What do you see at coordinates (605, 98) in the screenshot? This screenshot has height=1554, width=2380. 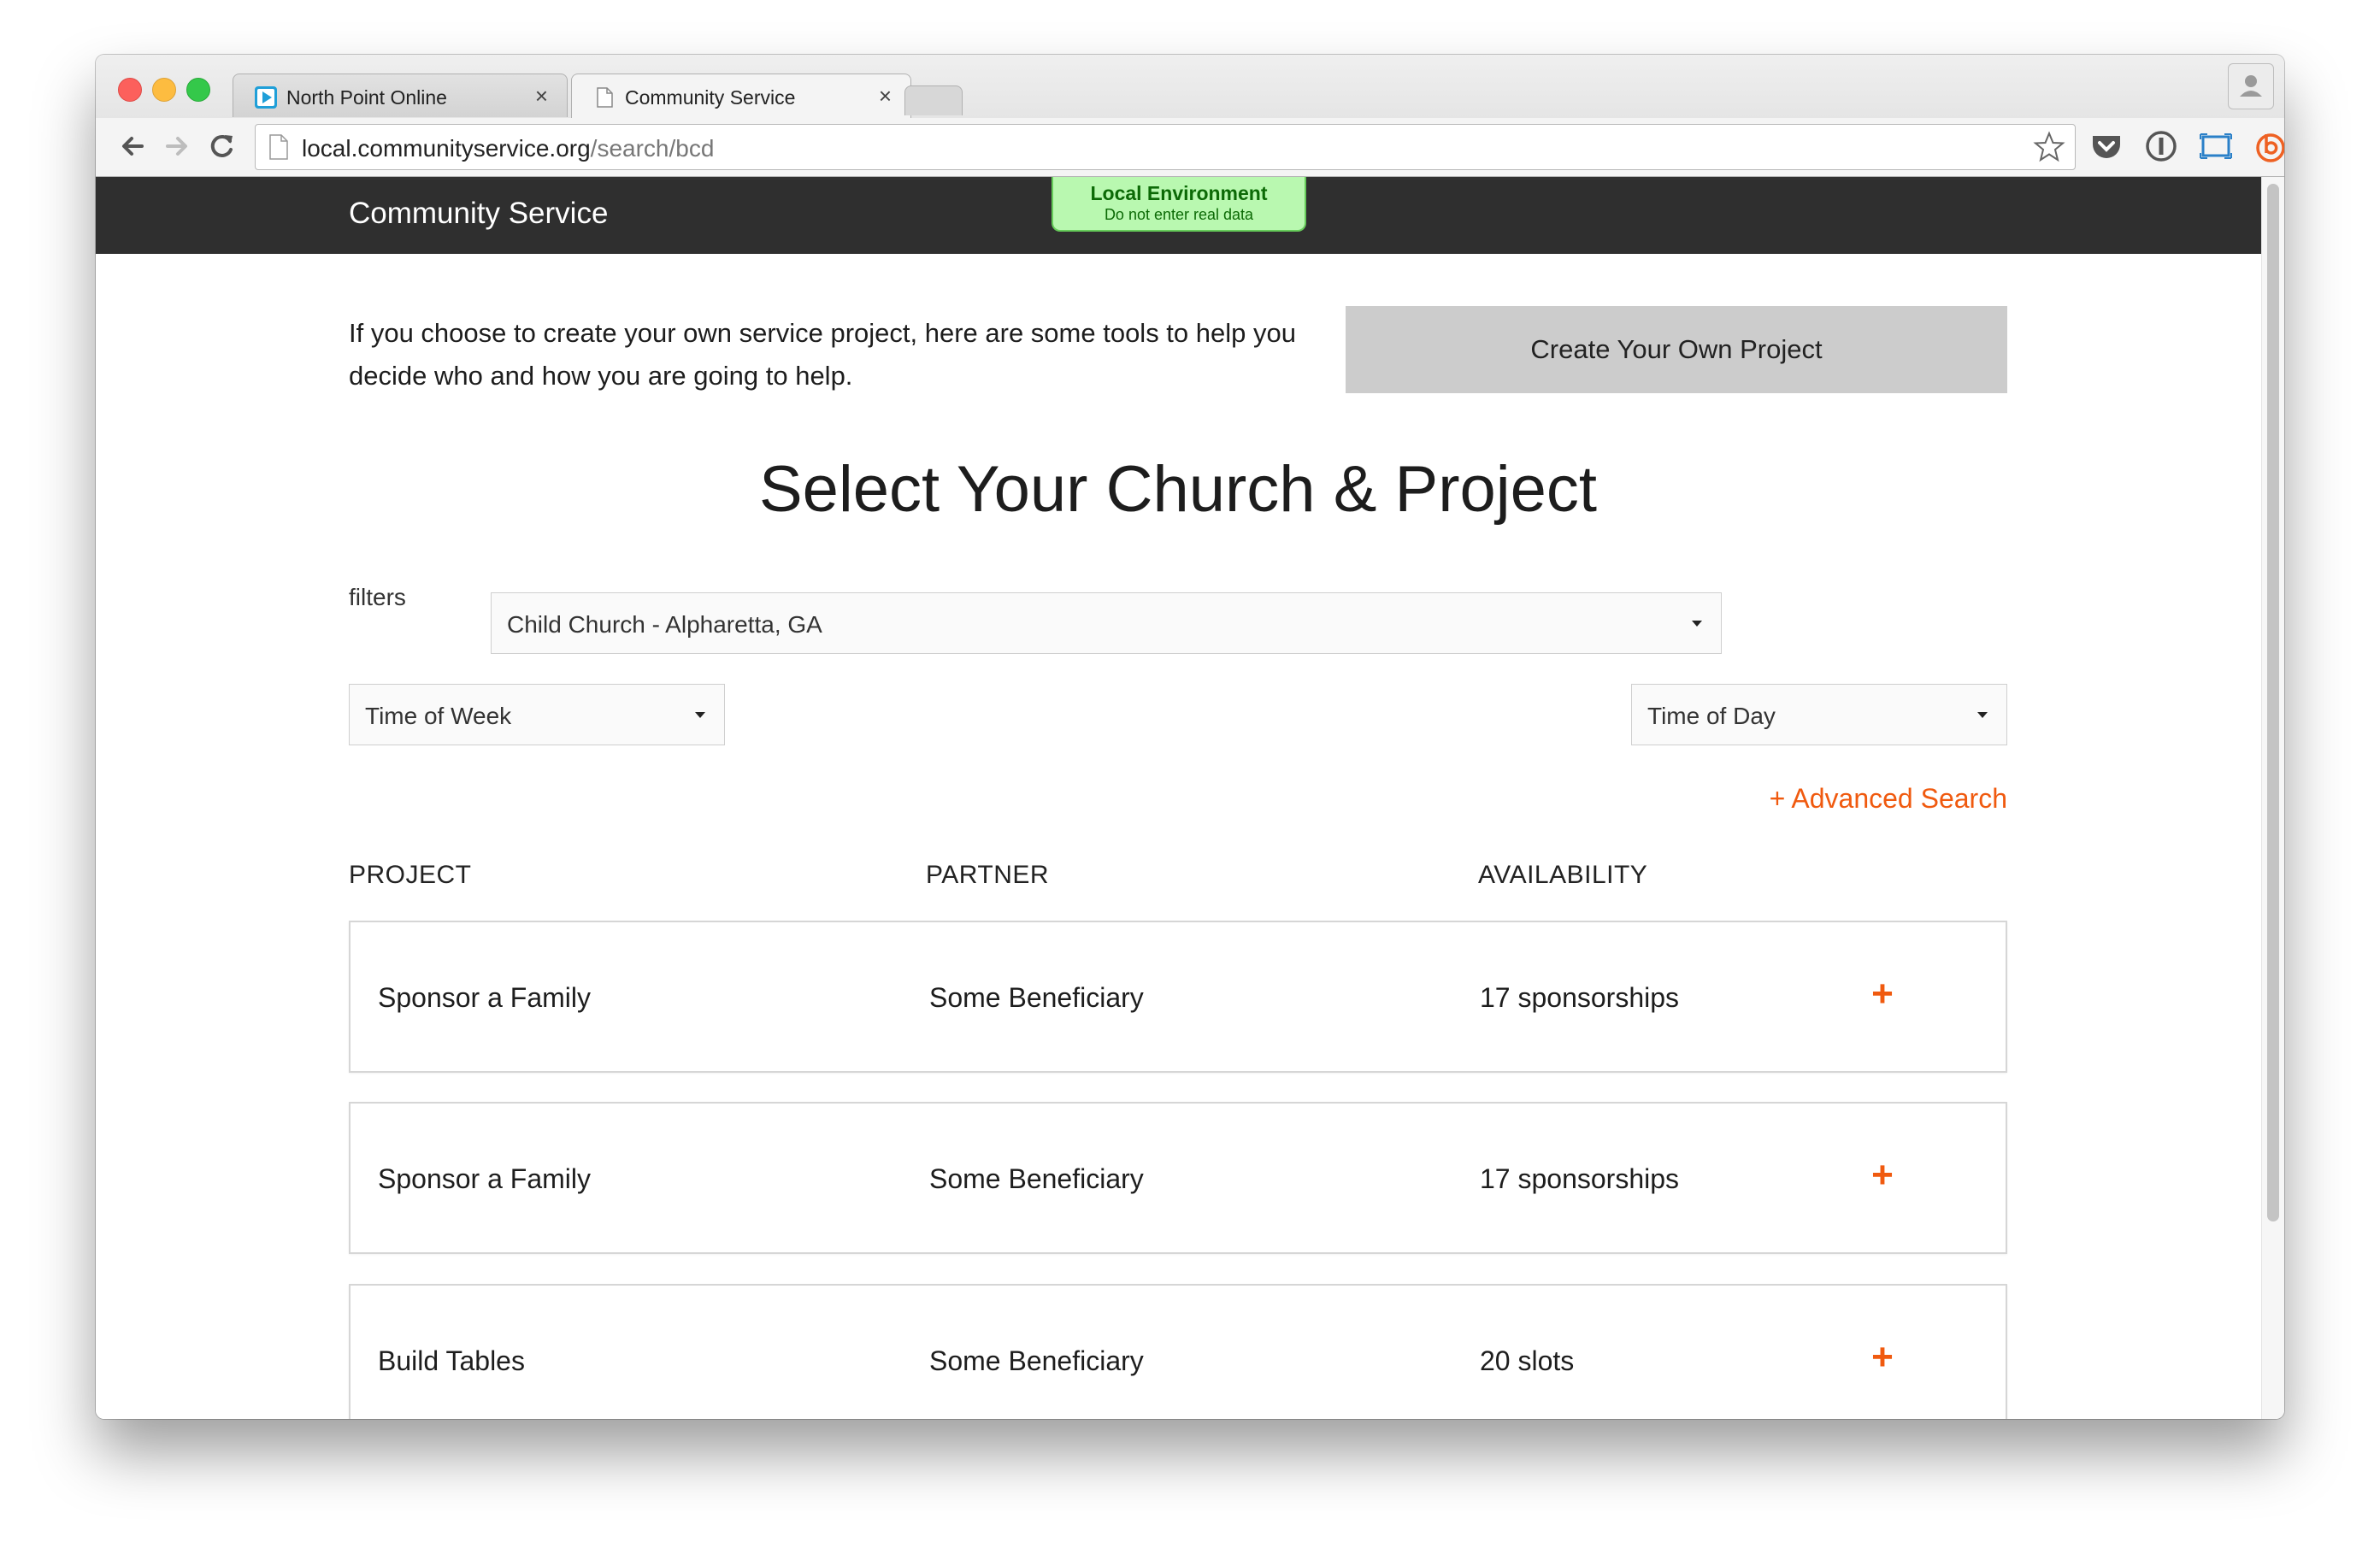 I see `document-icon` at bounding box center [605, 98].